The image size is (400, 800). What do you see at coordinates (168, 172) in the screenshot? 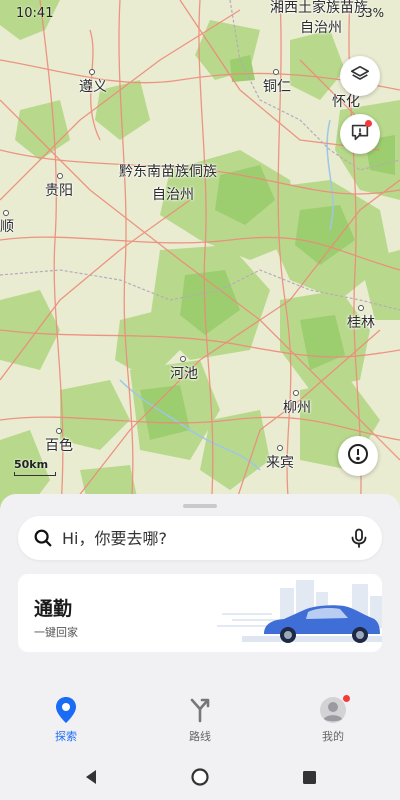
I see `map-label-qiandongnan: 黔东南苗族侗族` at bounding box center [168, 172].